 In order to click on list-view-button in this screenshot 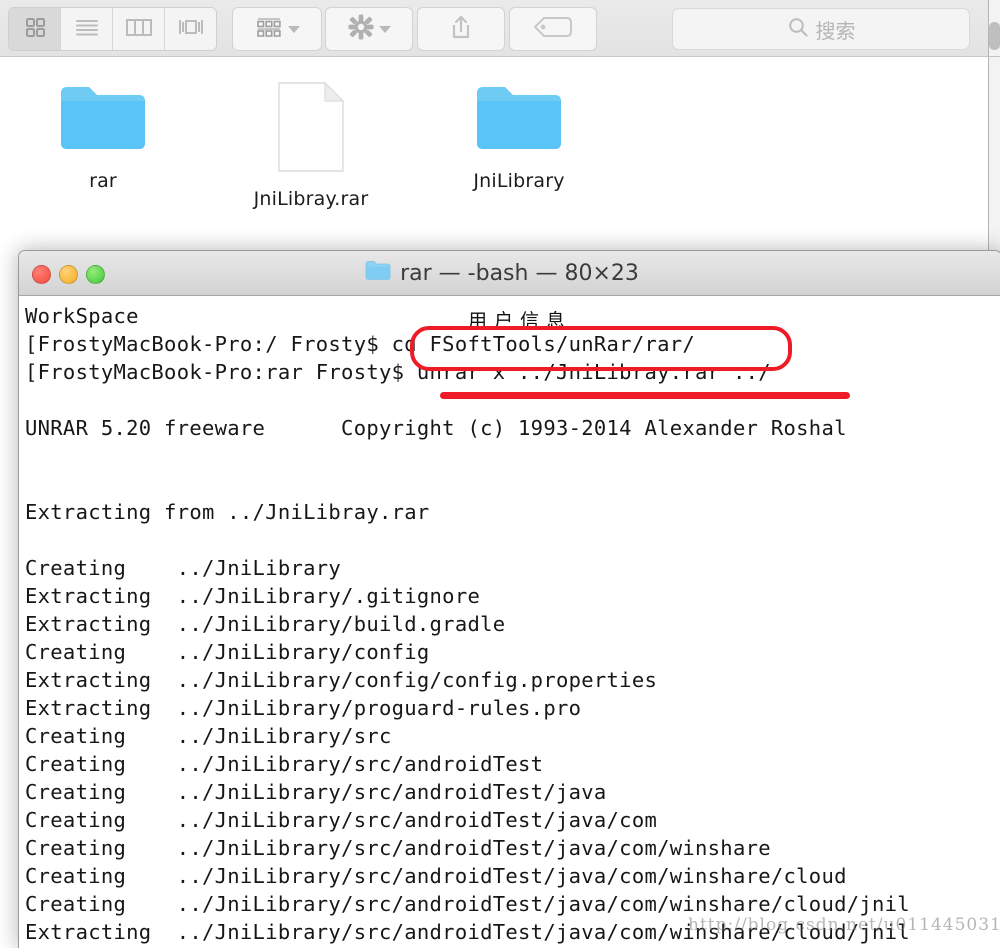, I will do `click(87, 29)`.